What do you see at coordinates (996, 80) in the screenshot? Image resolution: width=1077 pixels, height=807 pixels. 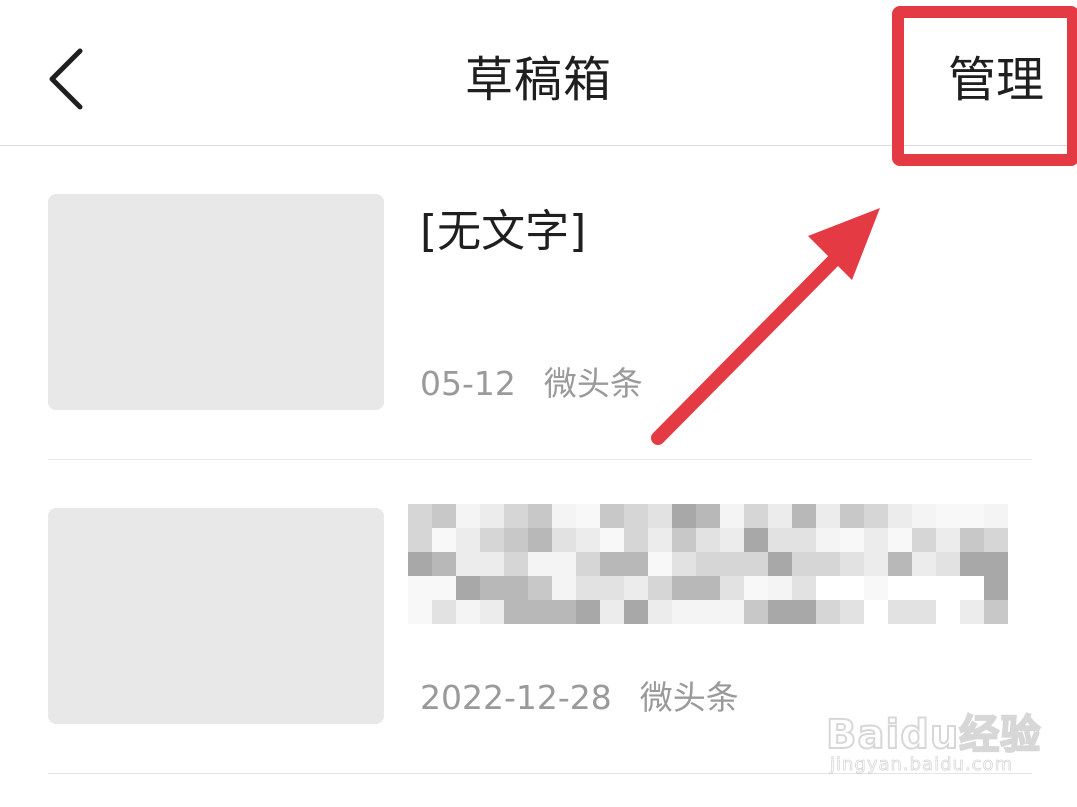 I see `manage-button: 管理` at bounding box center [996, 80].